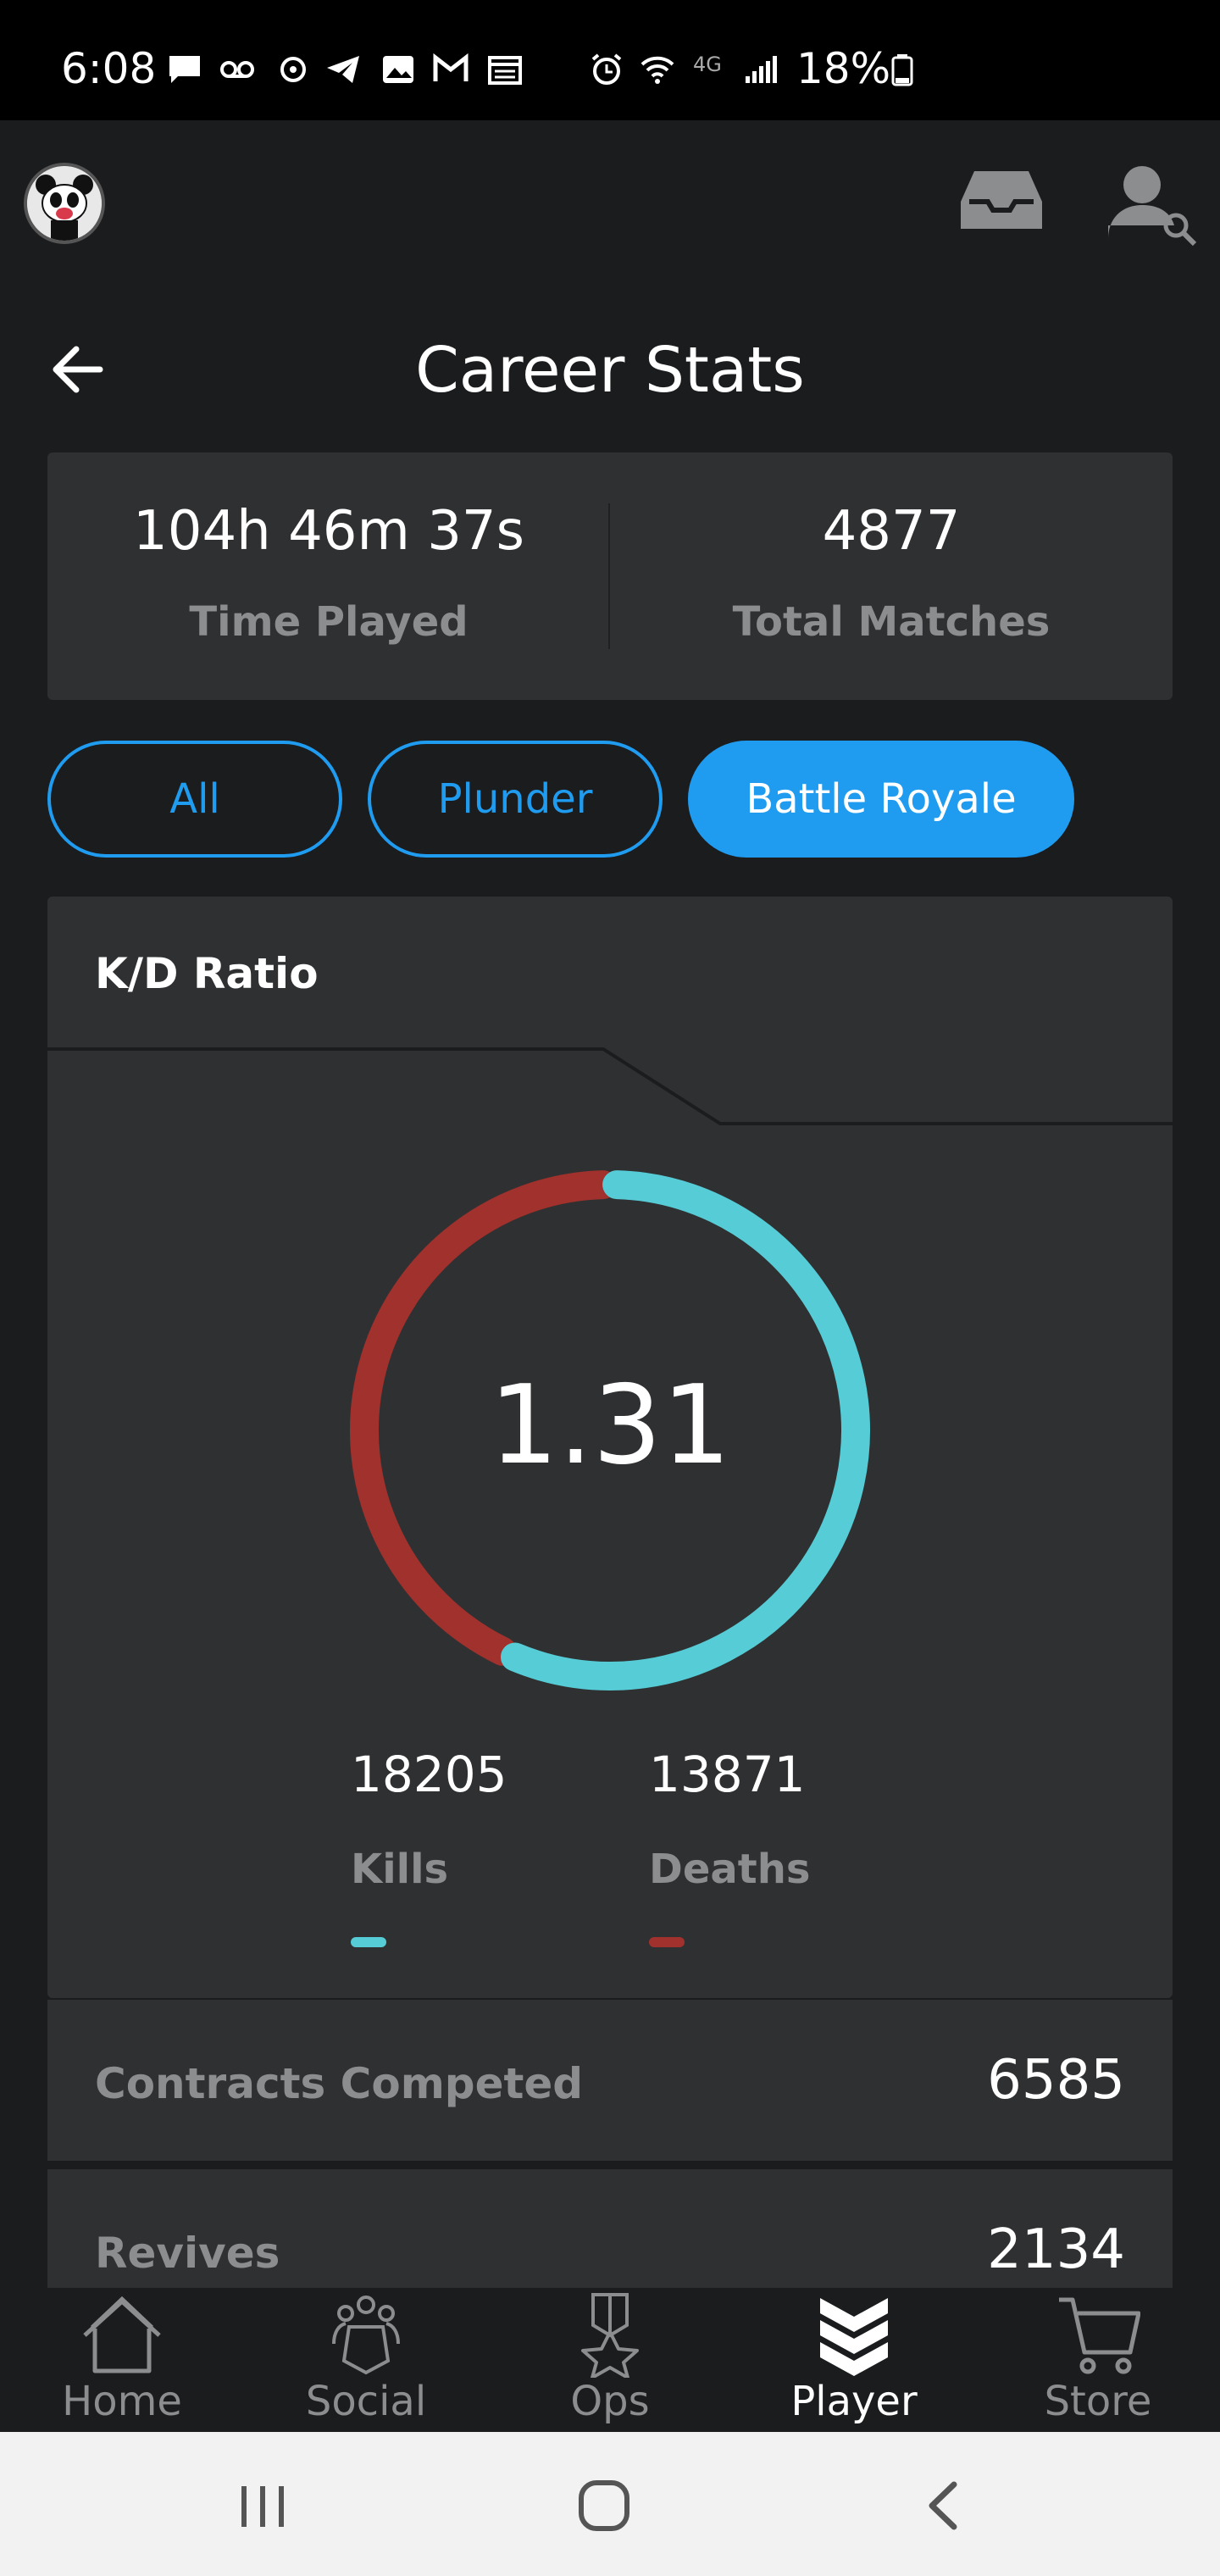 The height and width of the screenshot is (2576, 1220). What do you see at coordinates (1056, 2249) in the screenshot?
I see `stat-value: 2134` at bounding box center [1056, 2249].